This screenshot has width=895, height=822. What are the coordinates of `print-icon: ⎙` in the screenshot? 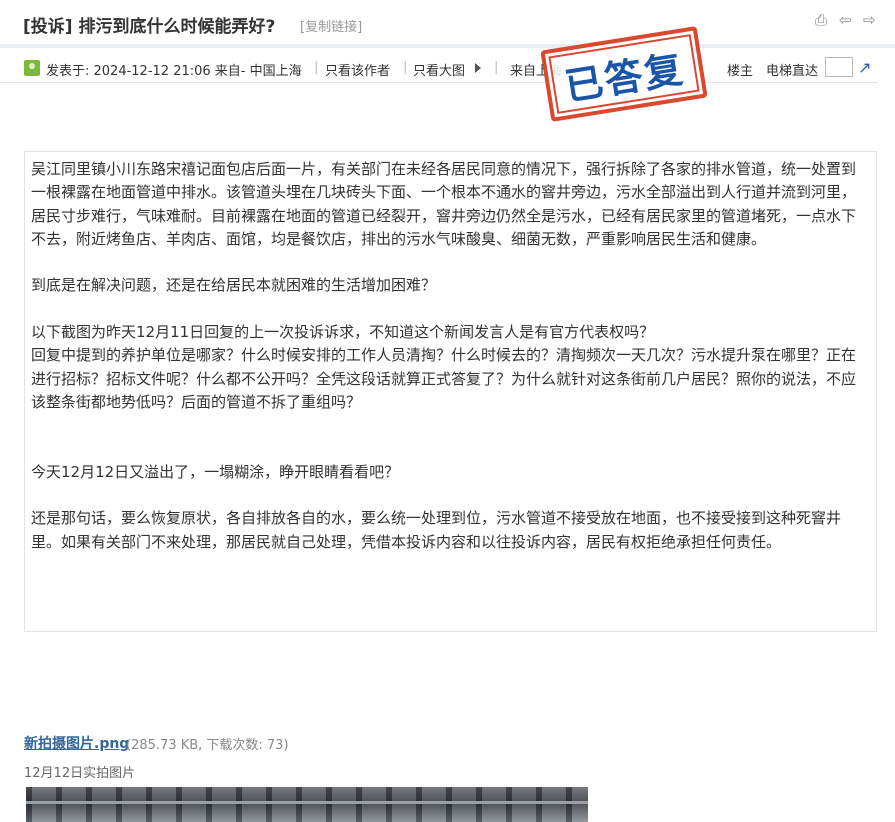 It's located at (823, 20).